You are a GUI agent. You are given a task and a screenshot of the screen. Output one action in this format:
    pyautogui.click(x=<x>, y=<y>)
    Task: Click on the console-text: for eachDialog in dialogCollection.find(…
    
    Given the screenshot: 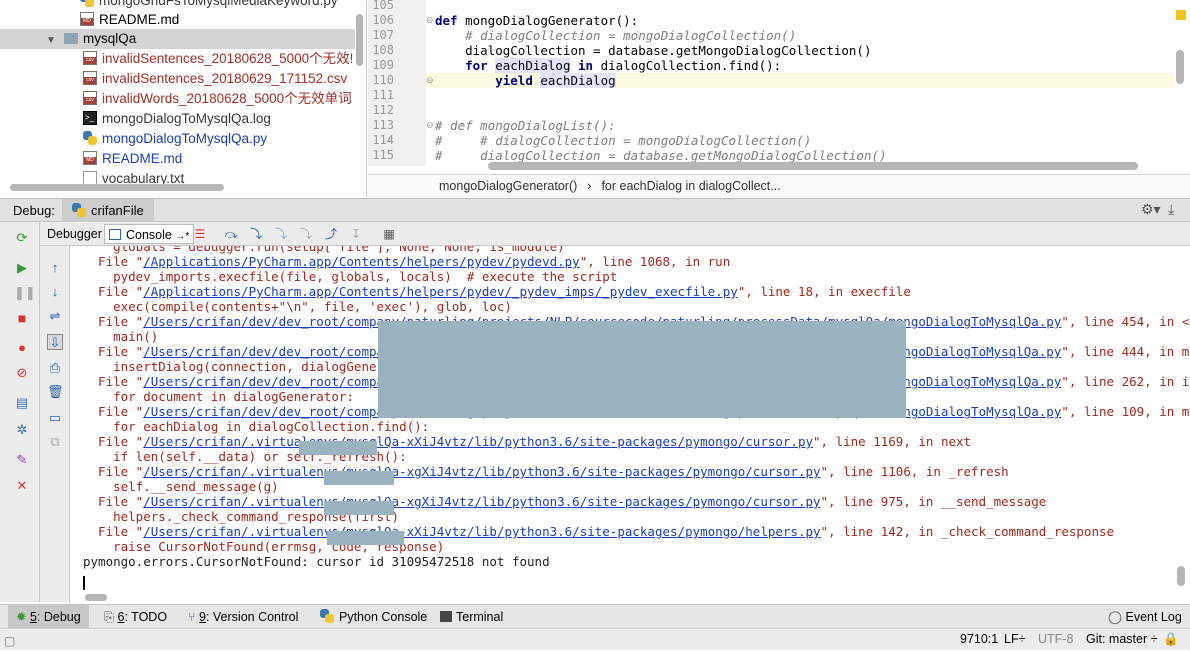 What is the action you would take?
    pyautogui.click(x=256, y=426)
    